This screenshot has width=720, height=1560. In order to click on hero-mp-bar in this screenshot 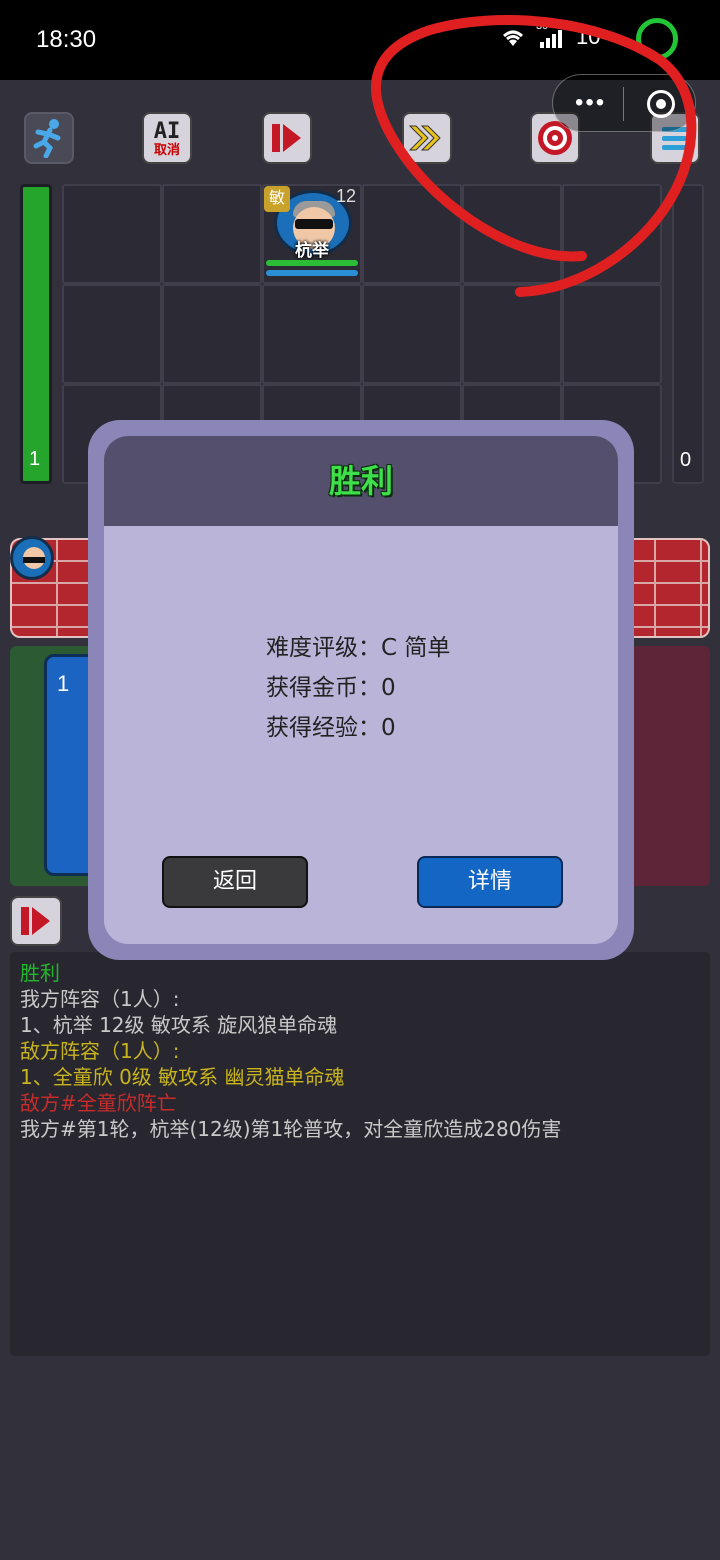, I will do `click(312, 273)`.